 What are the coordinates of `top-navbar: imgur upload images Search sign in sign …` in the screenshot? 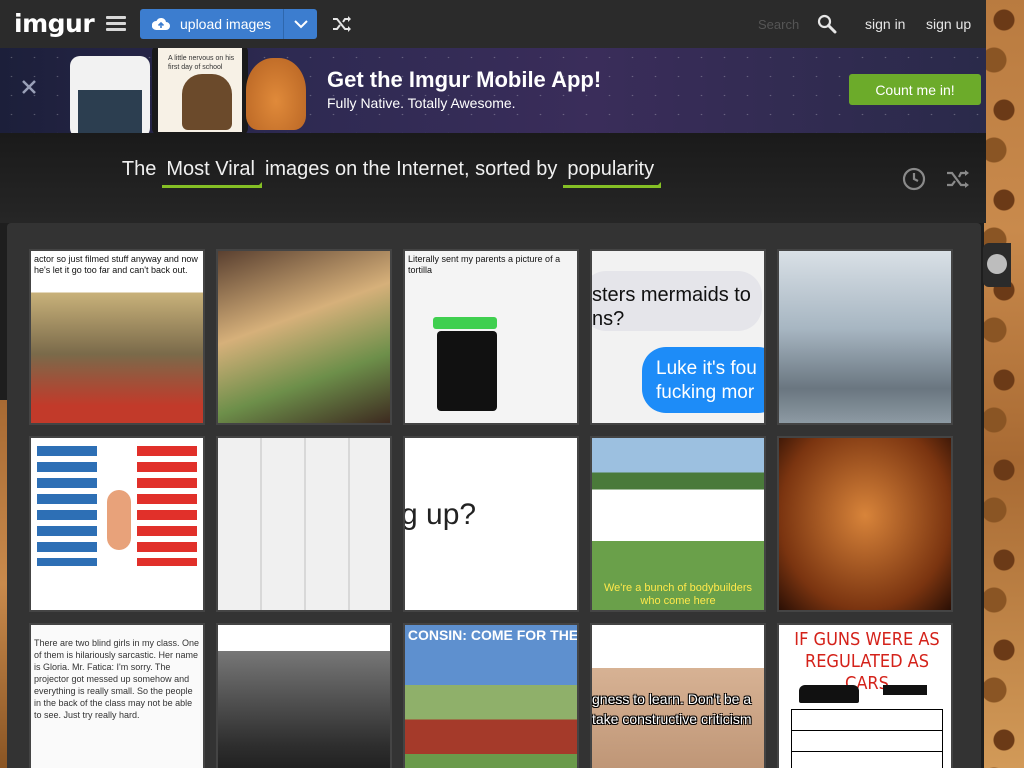 It's located at (493, 24).